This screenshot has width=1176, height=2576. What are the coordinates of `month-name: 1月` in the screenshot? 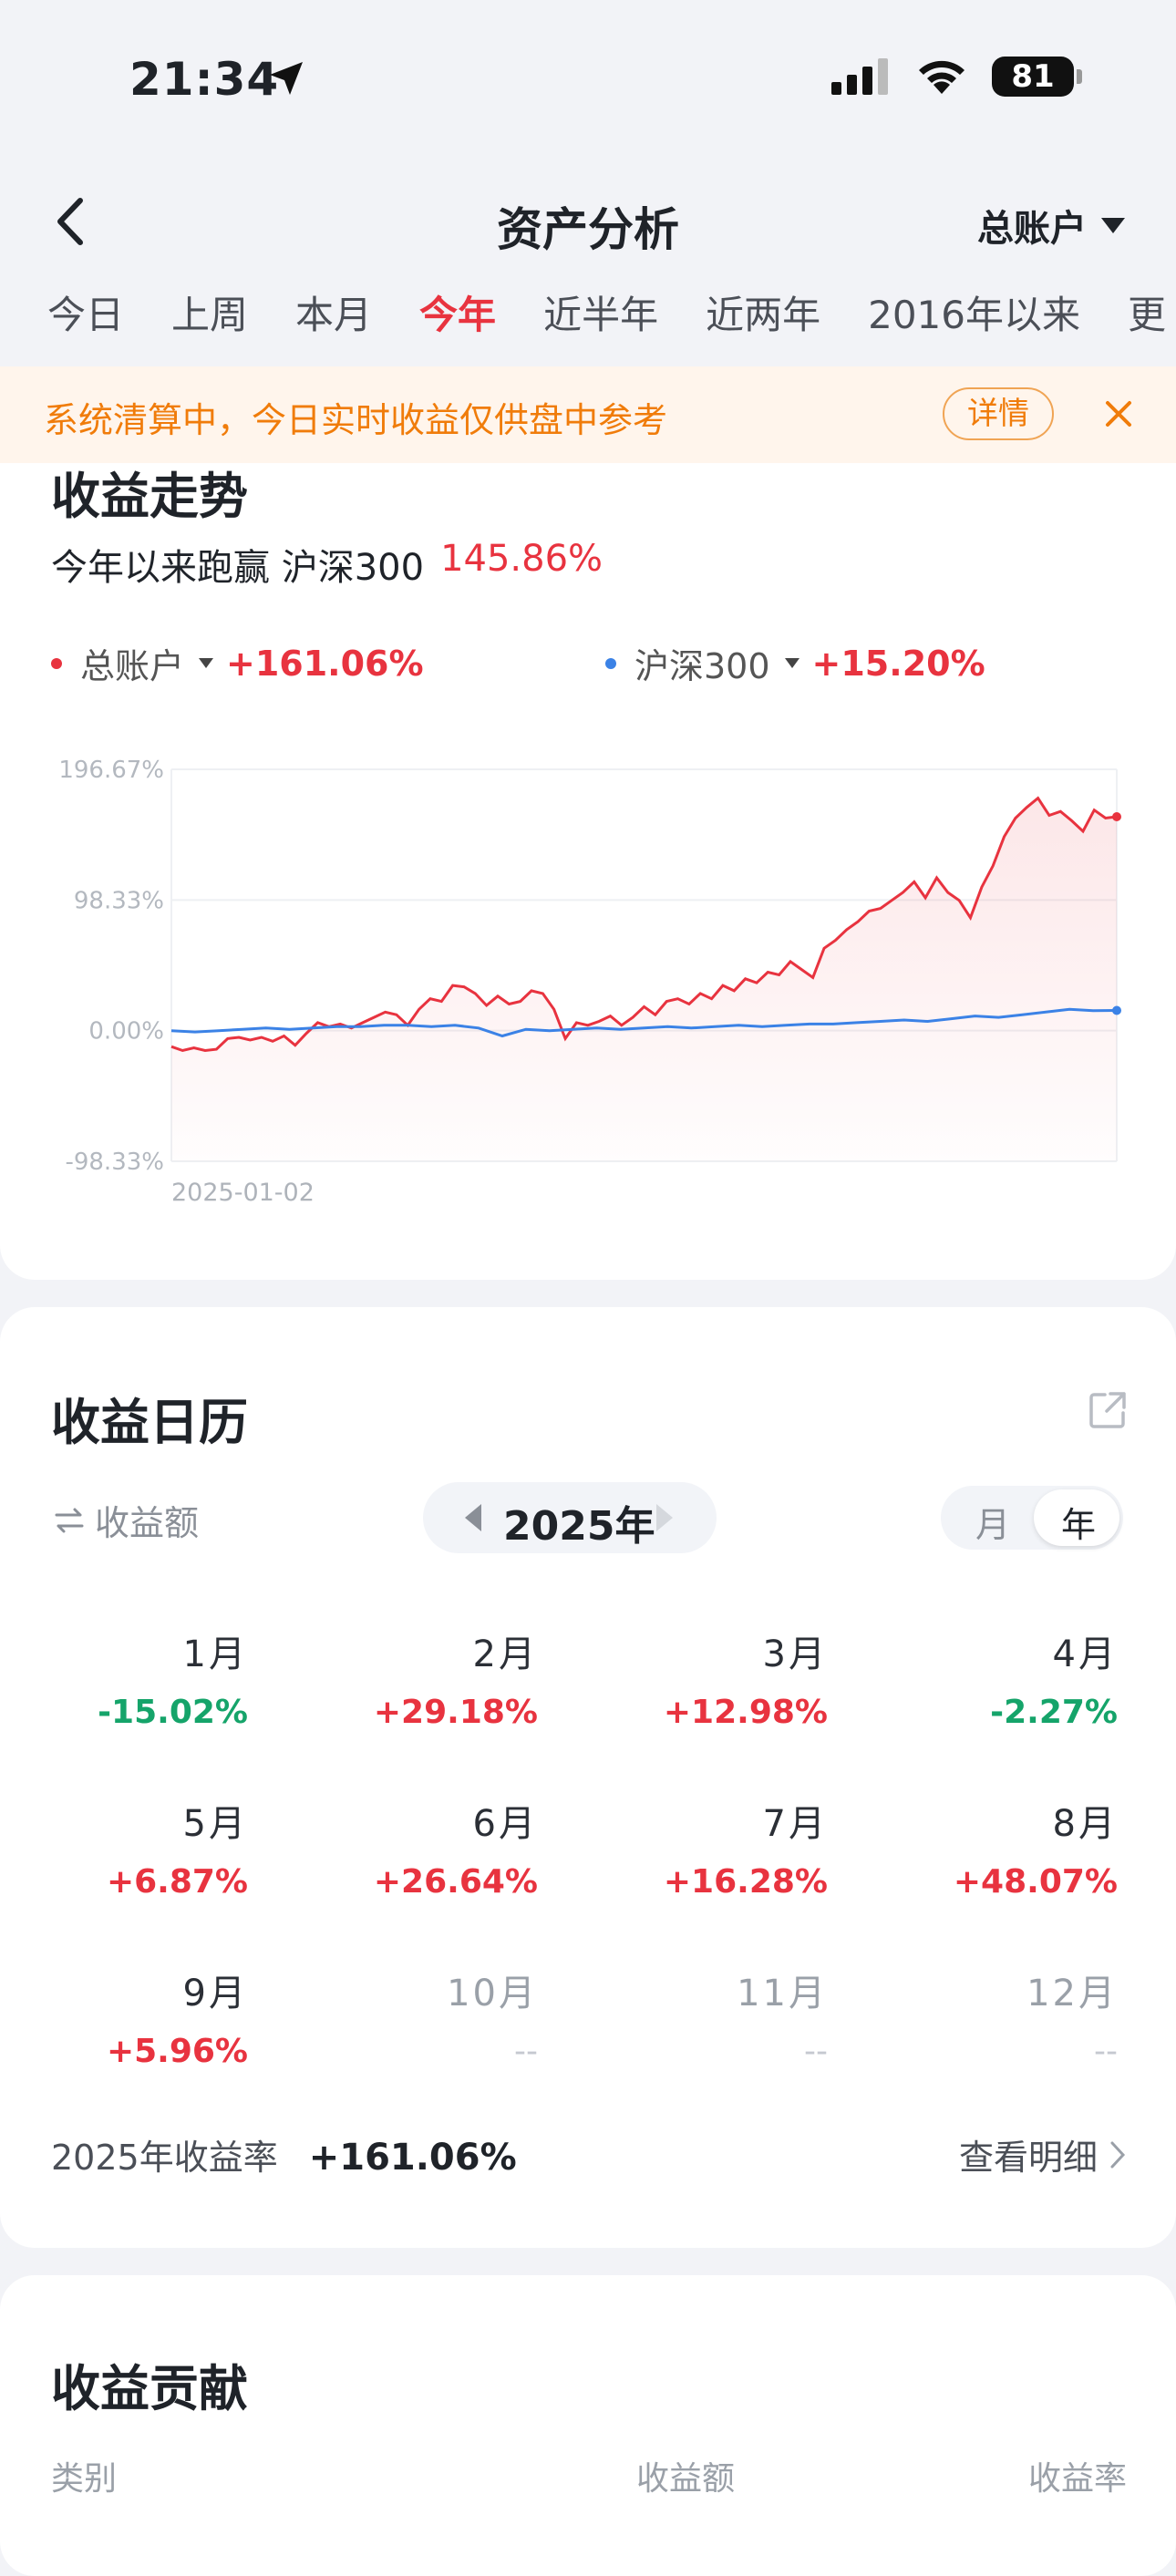 It's located at (215, 1654).